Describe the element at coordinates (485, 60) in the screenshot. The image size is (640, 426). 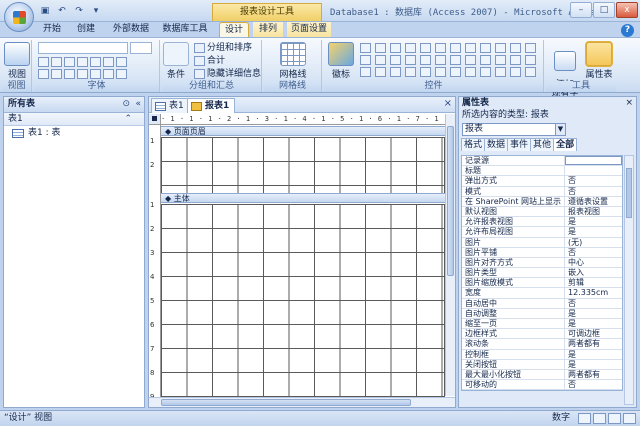
I see `page-number-icon` at that location.